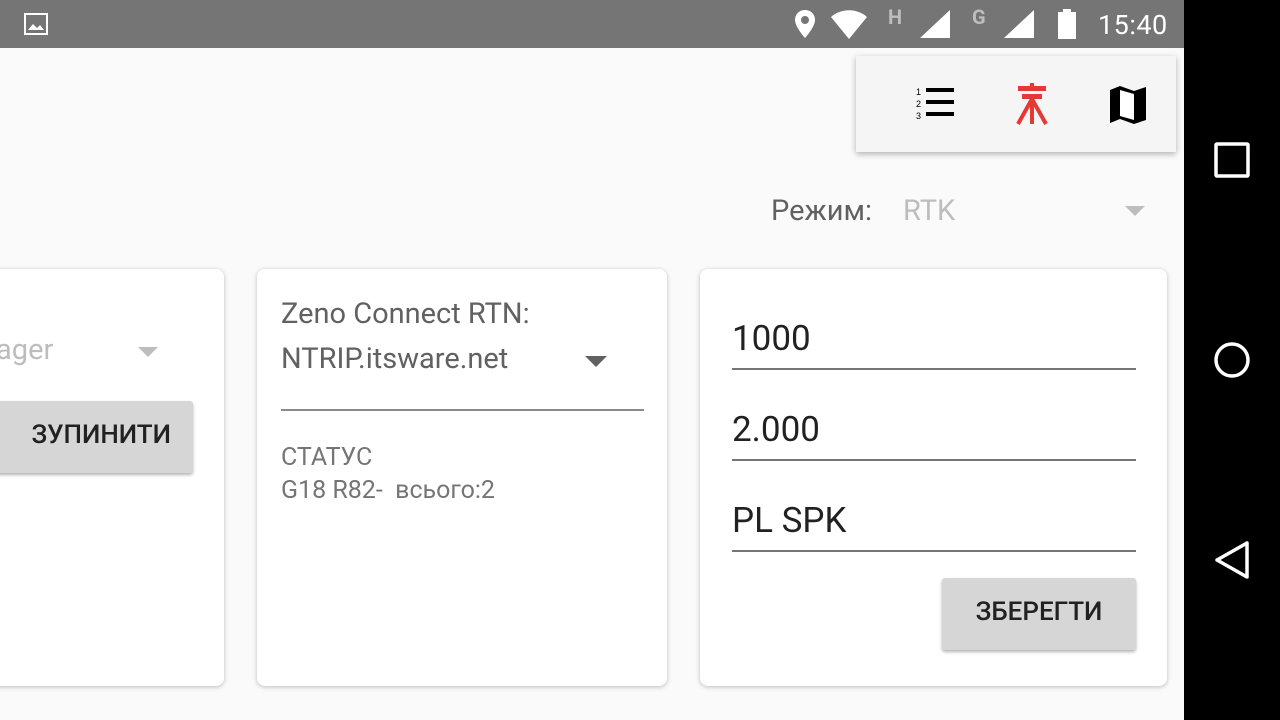 The height and width of the screenshot is (720, 1280). I want to click on mode-label: Режим:, so click(821, 211).